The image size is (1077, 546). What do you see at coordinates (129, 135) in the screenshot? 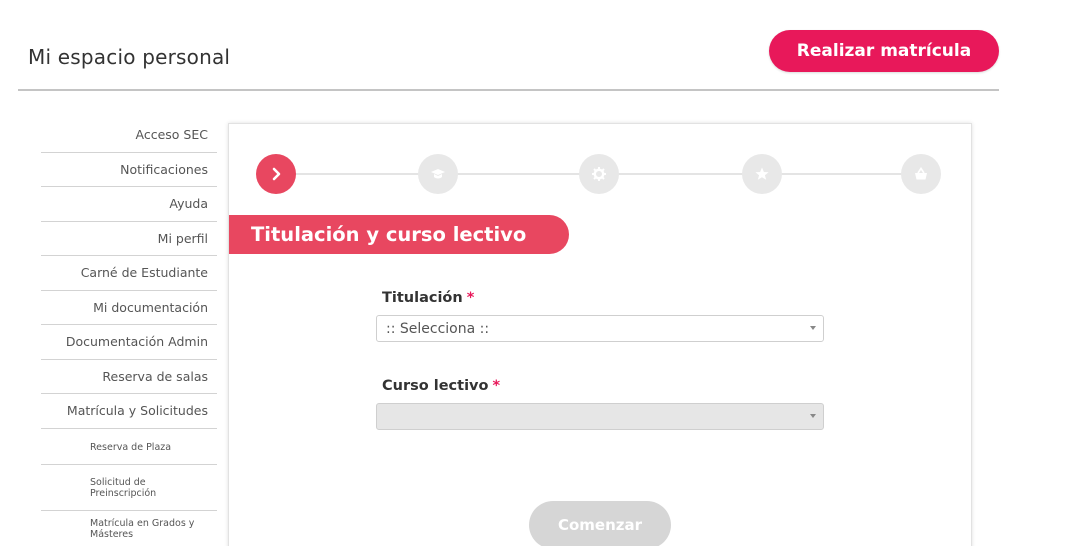
I see `sidebar-item-acceso-sec: Acceso SEC` at bounding box center [129, 135].